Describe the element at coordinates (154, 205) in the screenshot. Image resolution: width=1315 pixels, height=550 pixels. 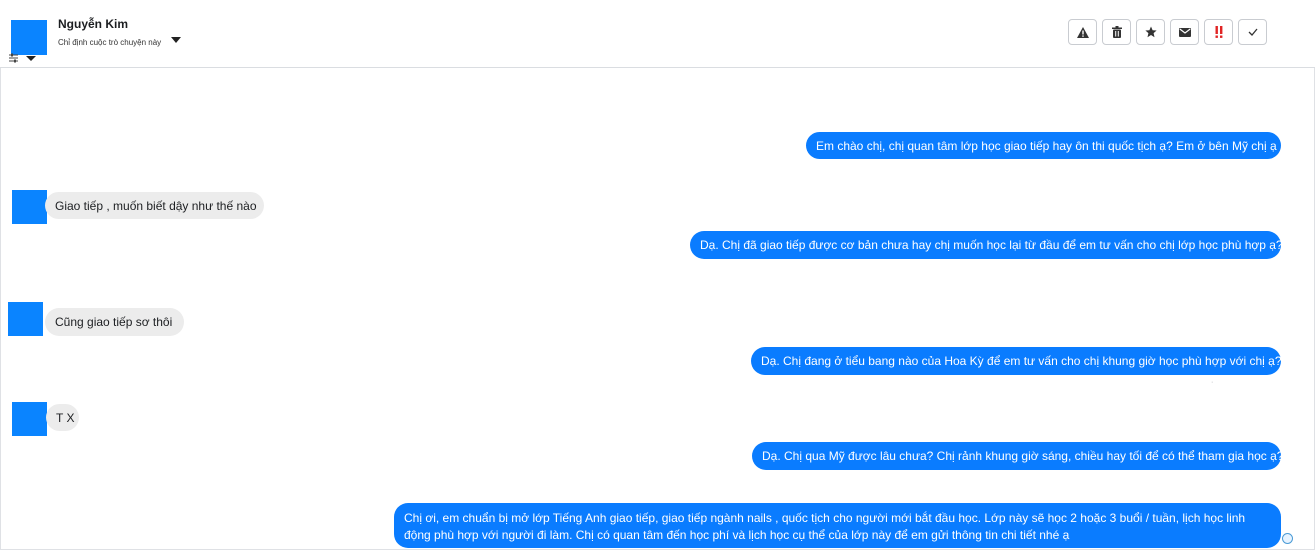
I see `incoming-message: Giao tiếp , muốn biết dậy như thế nào` at that location.